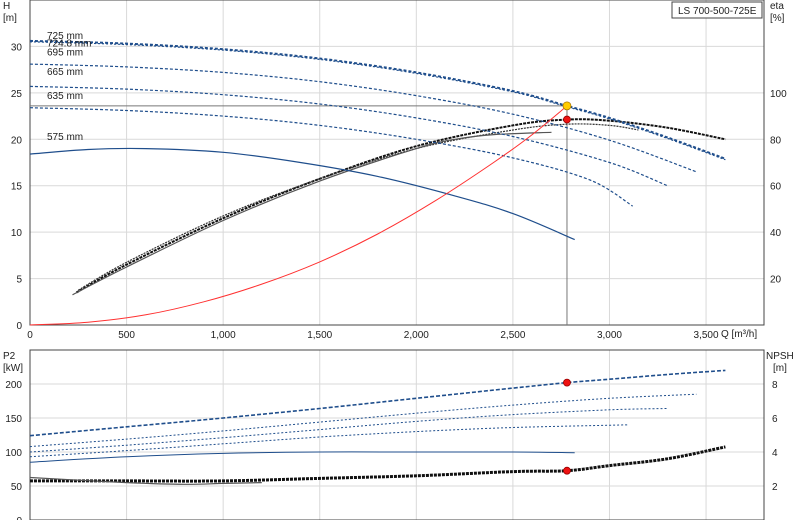  I want to click on x-tick-label: 3,500, so click(706, 335).